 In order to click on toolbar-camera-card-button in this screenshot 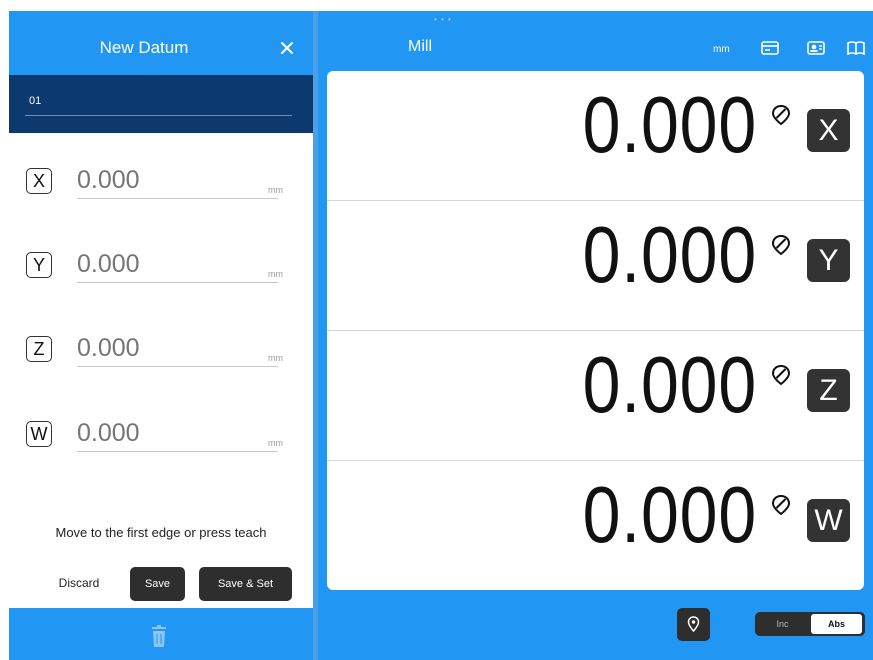, I will do `click(816, 48)`.